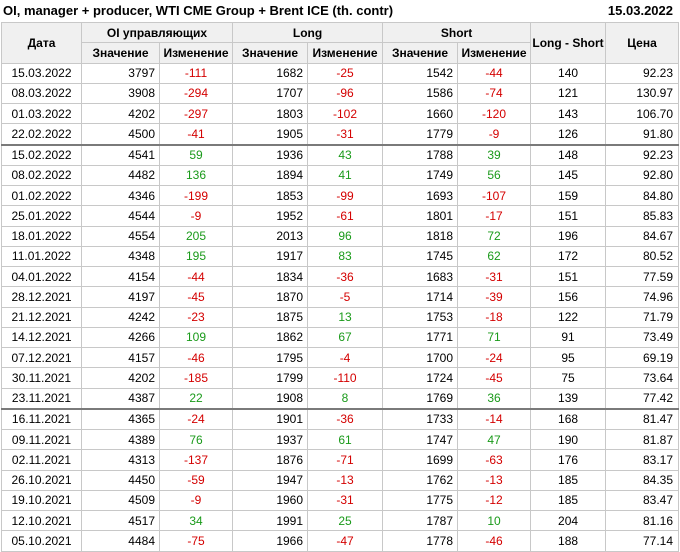  Describe the element at coordinates (41, 357) in the screenshot. I see `date-cell: 07.12.2021` at that location.